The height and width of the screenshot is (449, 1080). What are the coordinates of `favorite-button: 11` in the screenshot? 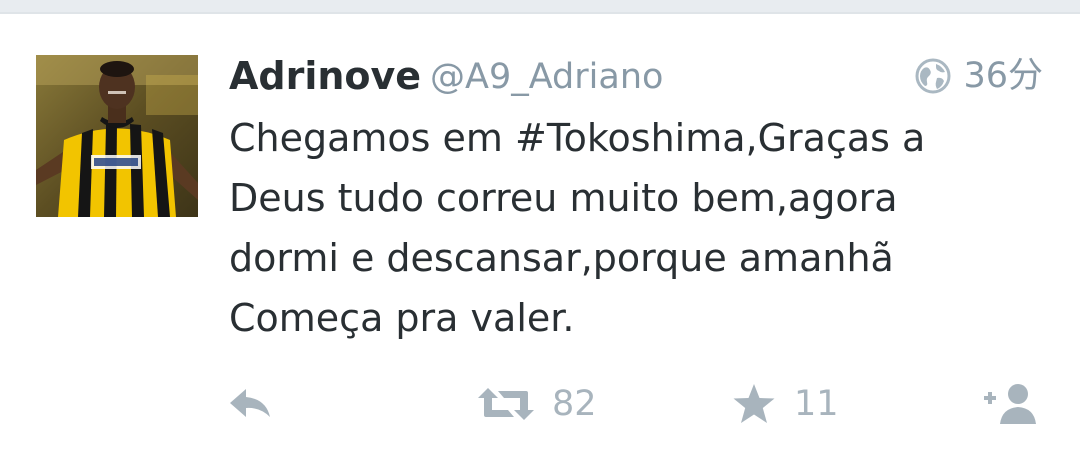 It's located at (785, 404).